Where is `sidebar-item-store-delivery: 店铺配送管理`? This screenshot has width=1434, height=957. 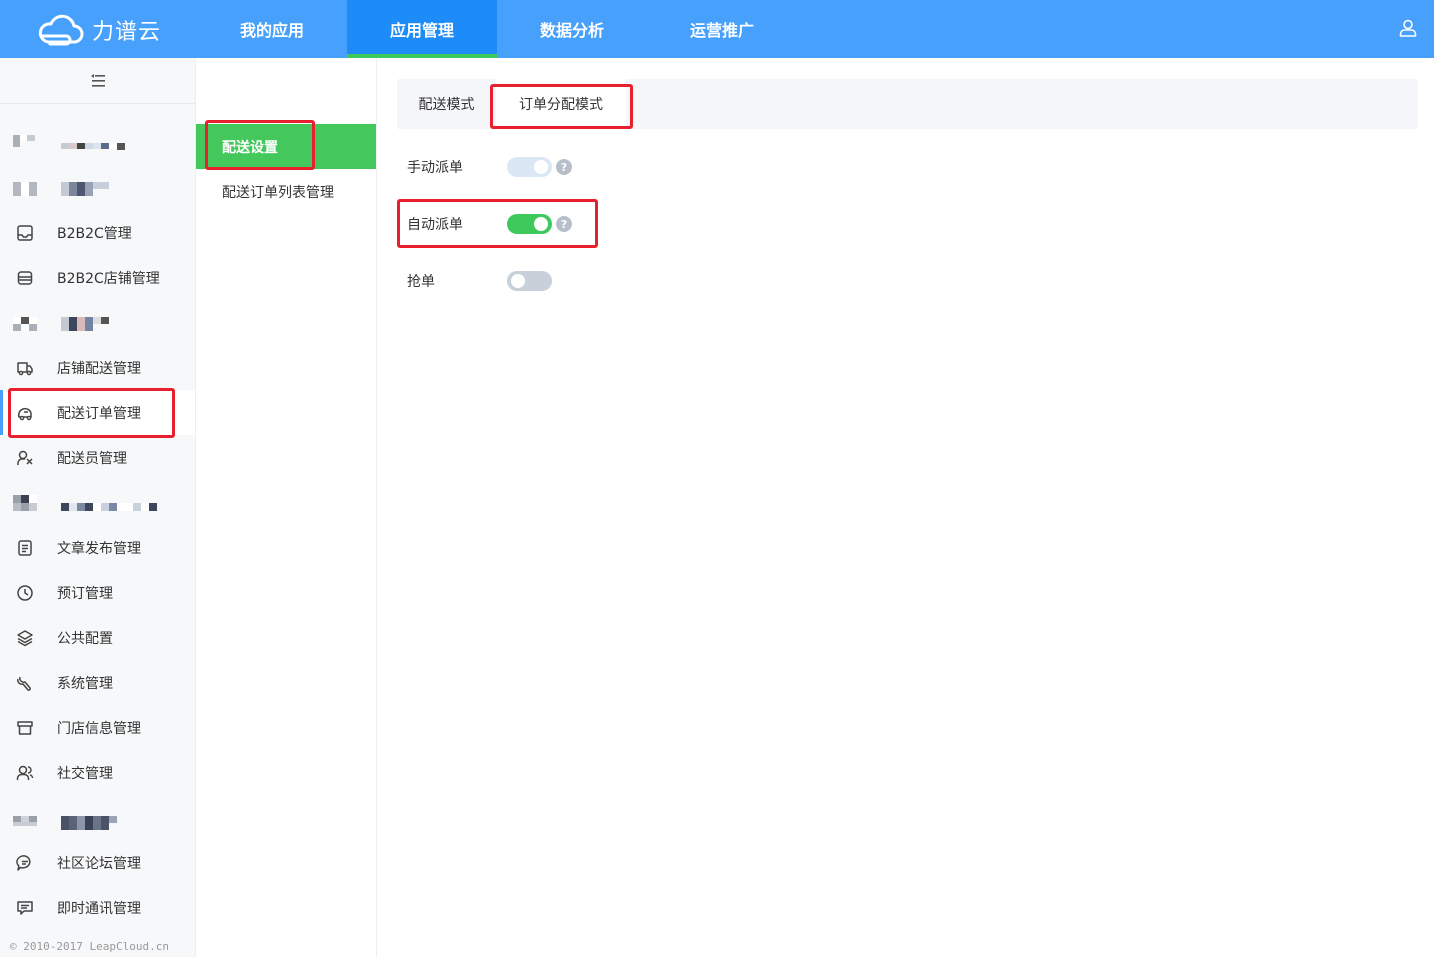 sidebar-item-store-delivery: 店铺配送管理 is located at coordinates (97, 367).